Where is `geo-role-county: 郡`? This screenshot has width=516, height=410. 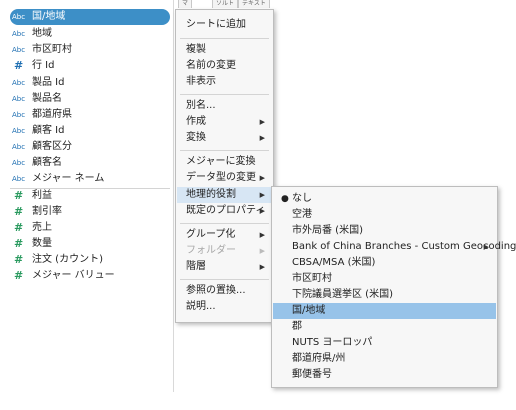 geo-role-county: 郡 is located at coordinates (297, 327).